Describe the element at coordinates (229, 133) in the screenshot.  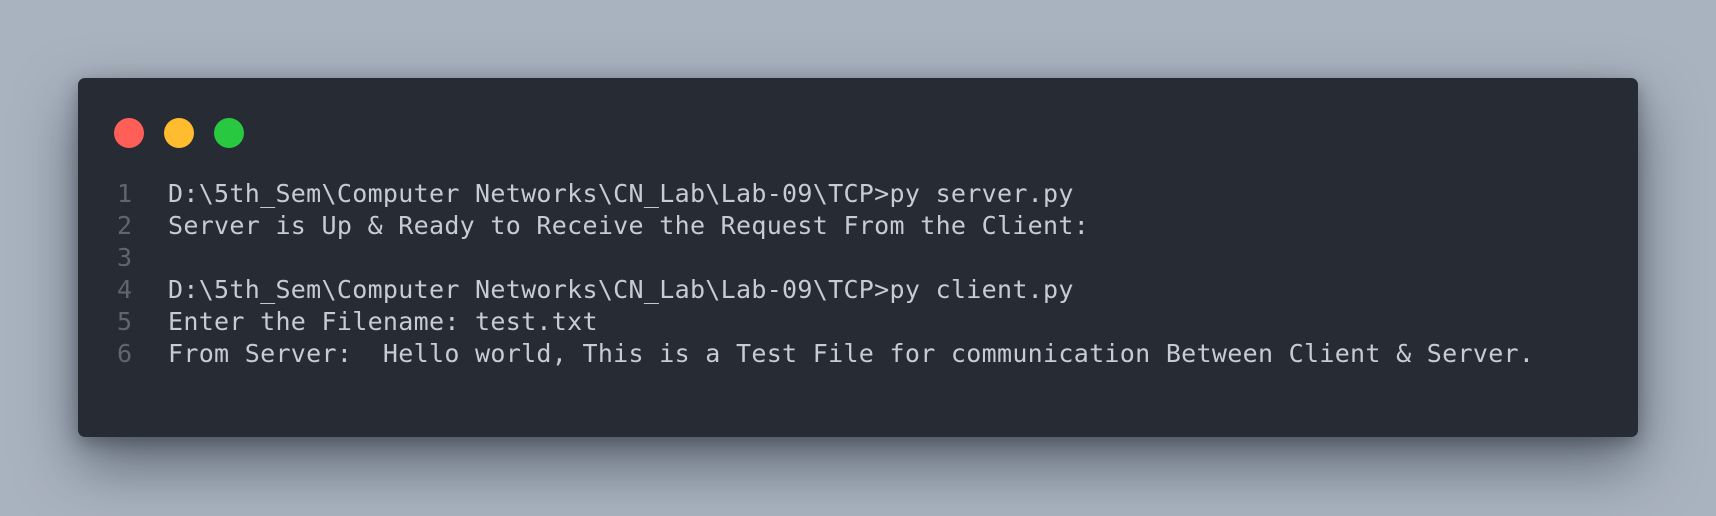
I see `zoom-button` at that location.